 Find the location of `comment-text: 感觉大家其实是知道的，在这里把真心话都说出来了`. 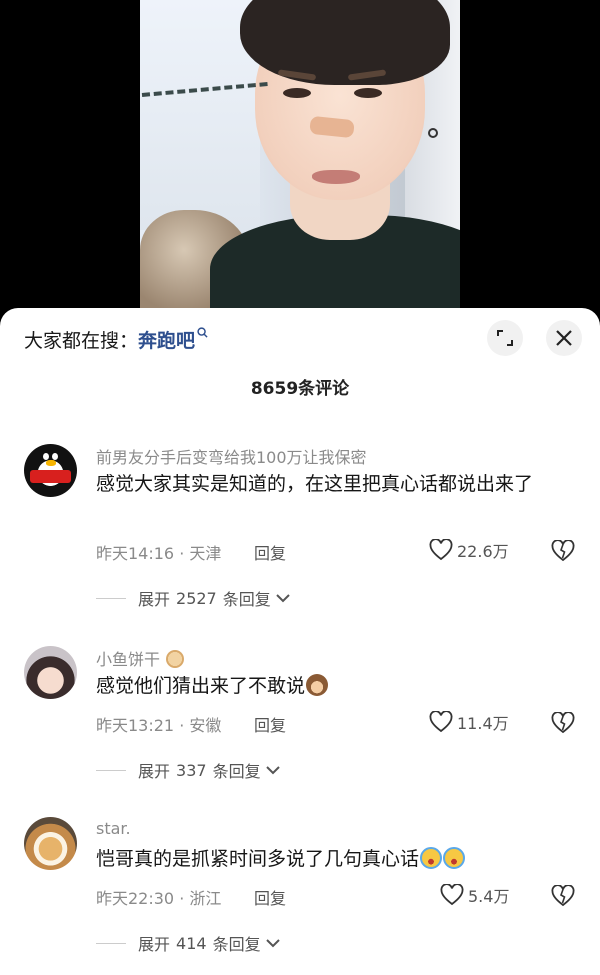

comment-text: 感觉大家其实是知道的，在这里把真心话都说出来了 is located at coordinates (315, 484).